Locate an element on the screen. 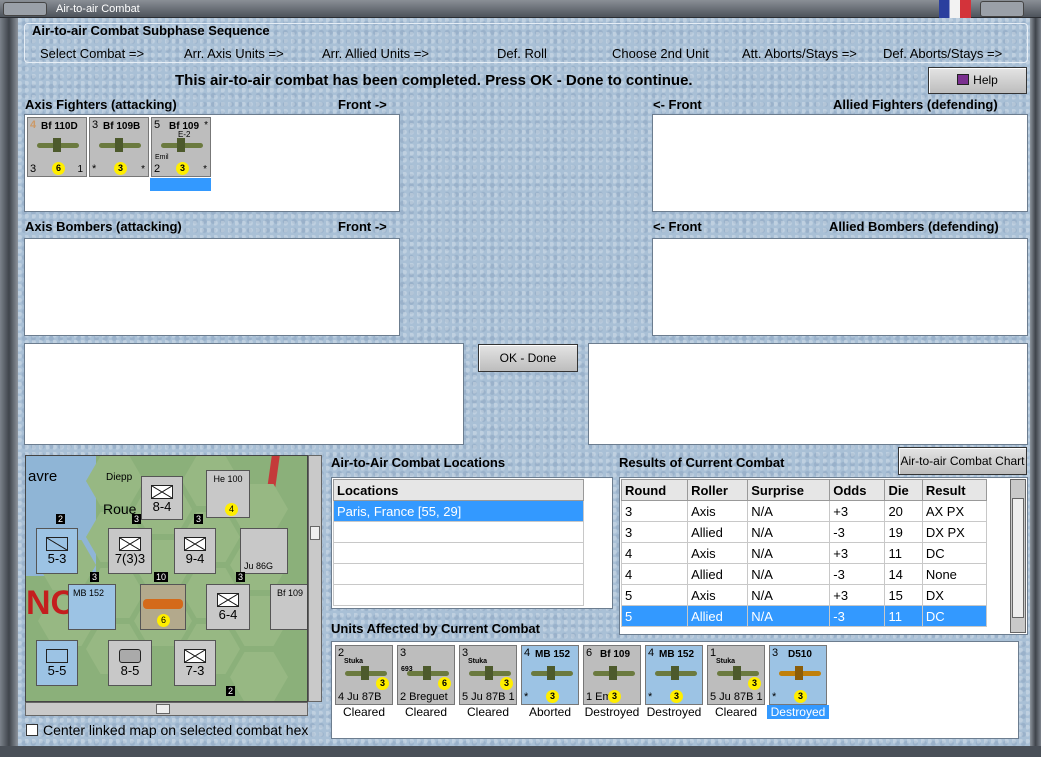 This screenshot has height=757, width=1041. armor-symbol-icon is located at coordinates (130, 656).